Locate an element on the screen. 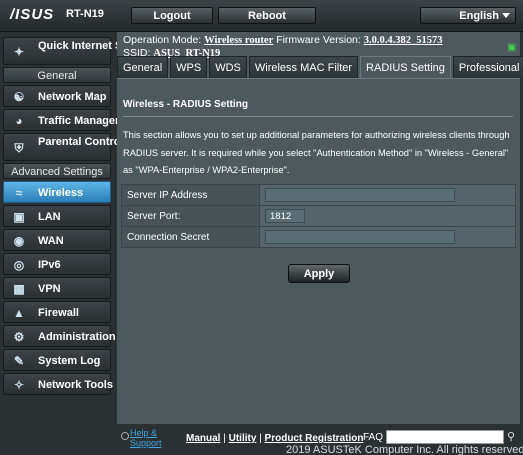 Image resolution: width=523 pixels, height=455 pixels. lan-icon: ▣ is located at coordinates (19, 217).